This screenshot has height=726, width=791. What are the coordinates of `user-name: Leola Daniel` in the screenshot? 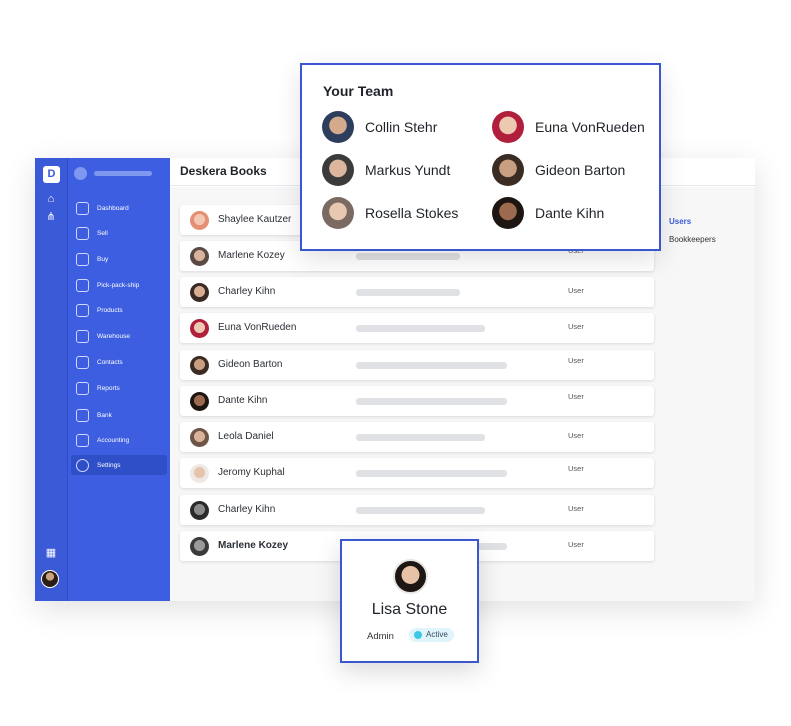 It's located at (246, 436).